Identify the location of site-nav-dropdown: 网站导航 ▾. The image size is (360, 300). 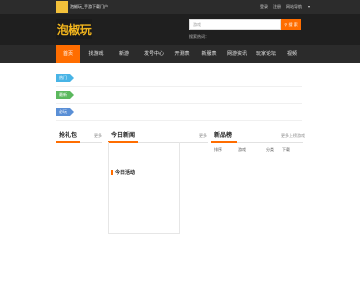
(300, 6).